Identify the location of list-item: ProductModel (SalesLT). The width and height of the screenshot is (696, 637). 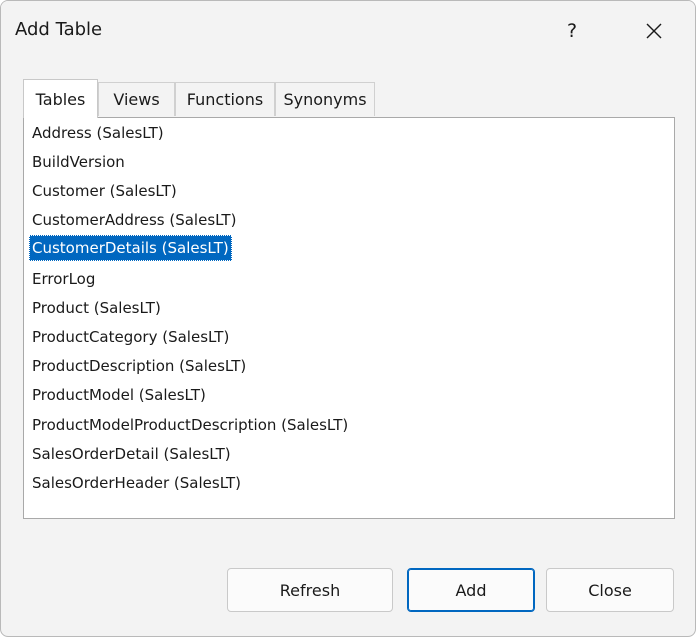
(119, 395).